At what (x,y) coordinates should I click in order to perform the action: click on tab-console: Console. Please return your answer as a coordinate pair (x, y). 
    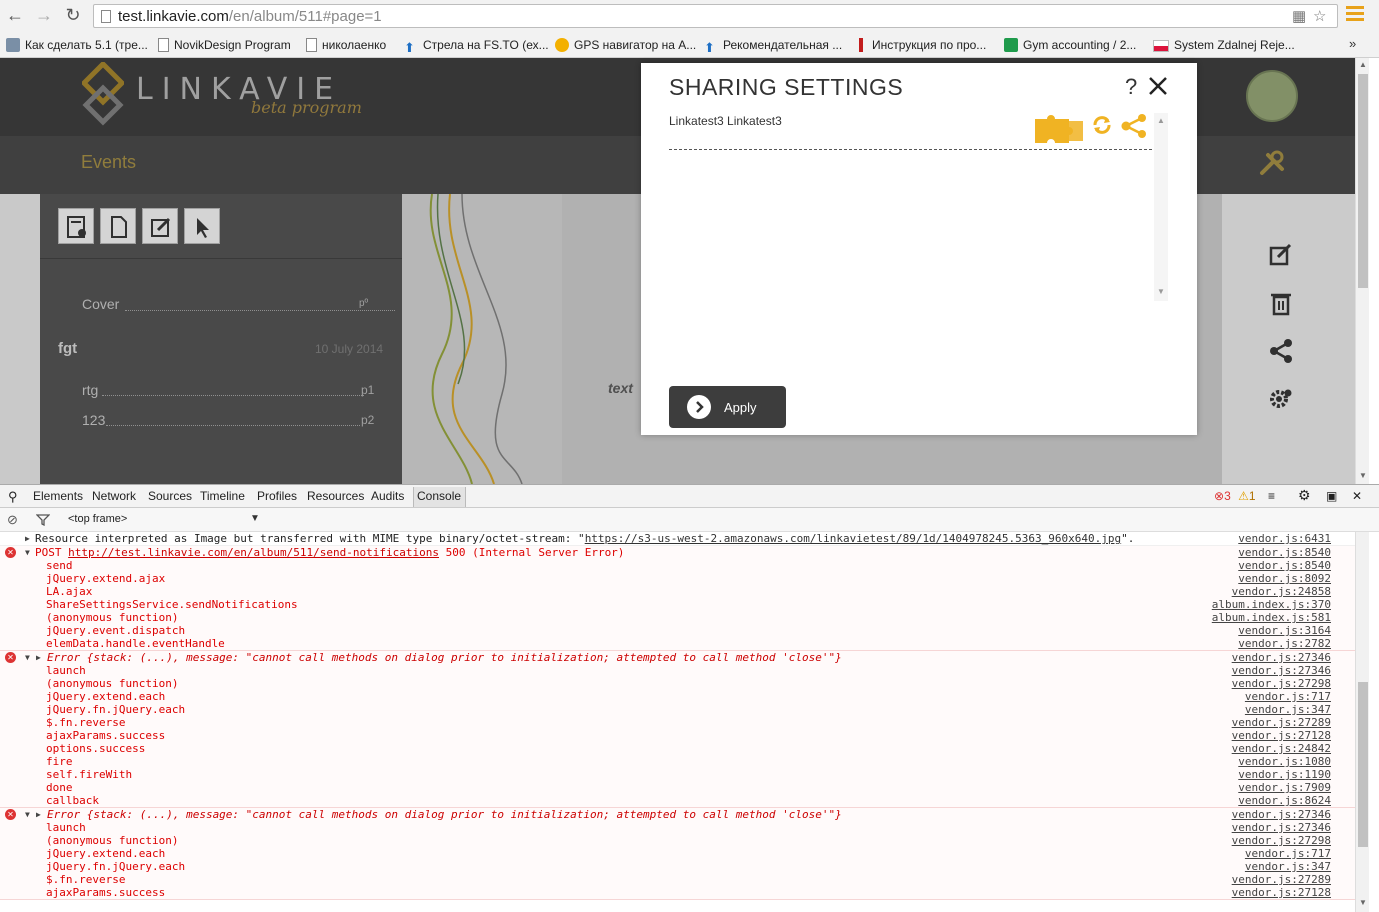
    Looking at the image, I should click on (440, 497).